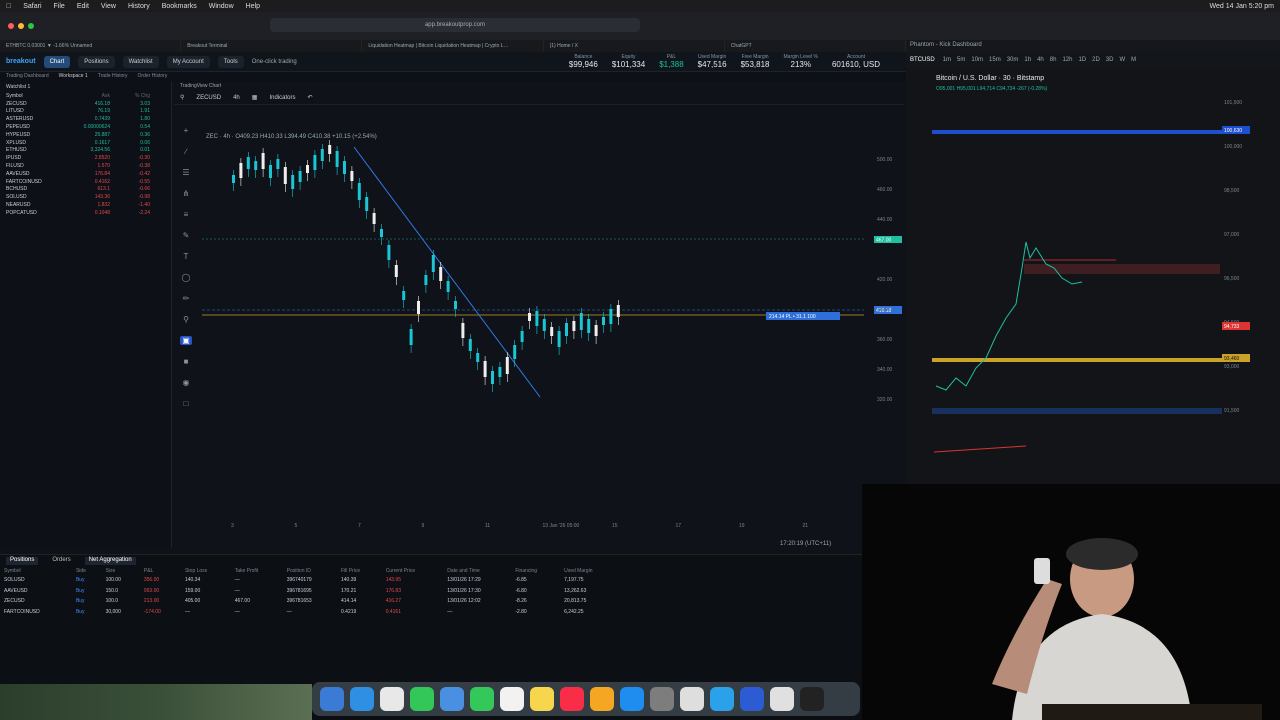  I want to click on menu-bookmarks: Bookmarks, so click(179, 6).